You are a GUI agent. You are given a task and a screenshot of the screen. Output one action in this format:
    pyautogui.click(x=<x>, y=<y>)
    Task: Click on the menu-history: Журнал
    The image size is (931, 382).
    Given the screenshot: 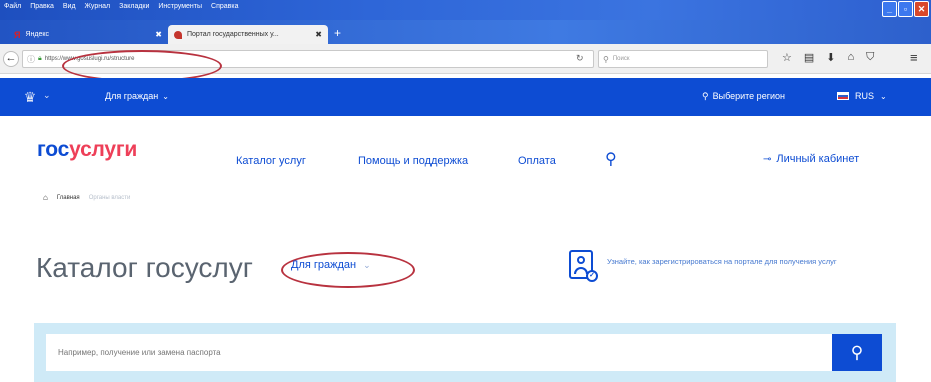 What is the action you would take?
    pyautogui.click(x=98, y=6)
    